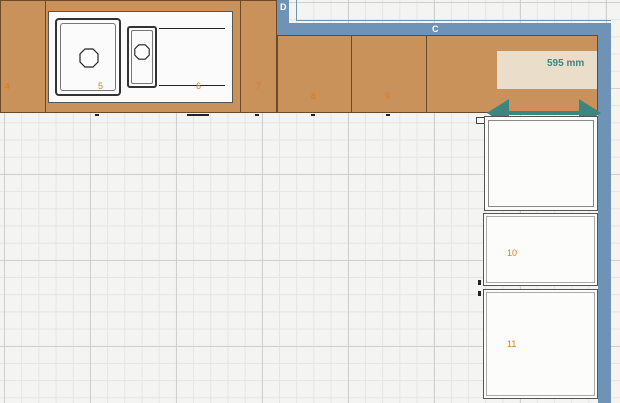 Image resolution: width=620 pixels, height=403 pixels. I want to click on cabinet-number: 9, so click(388, 96).